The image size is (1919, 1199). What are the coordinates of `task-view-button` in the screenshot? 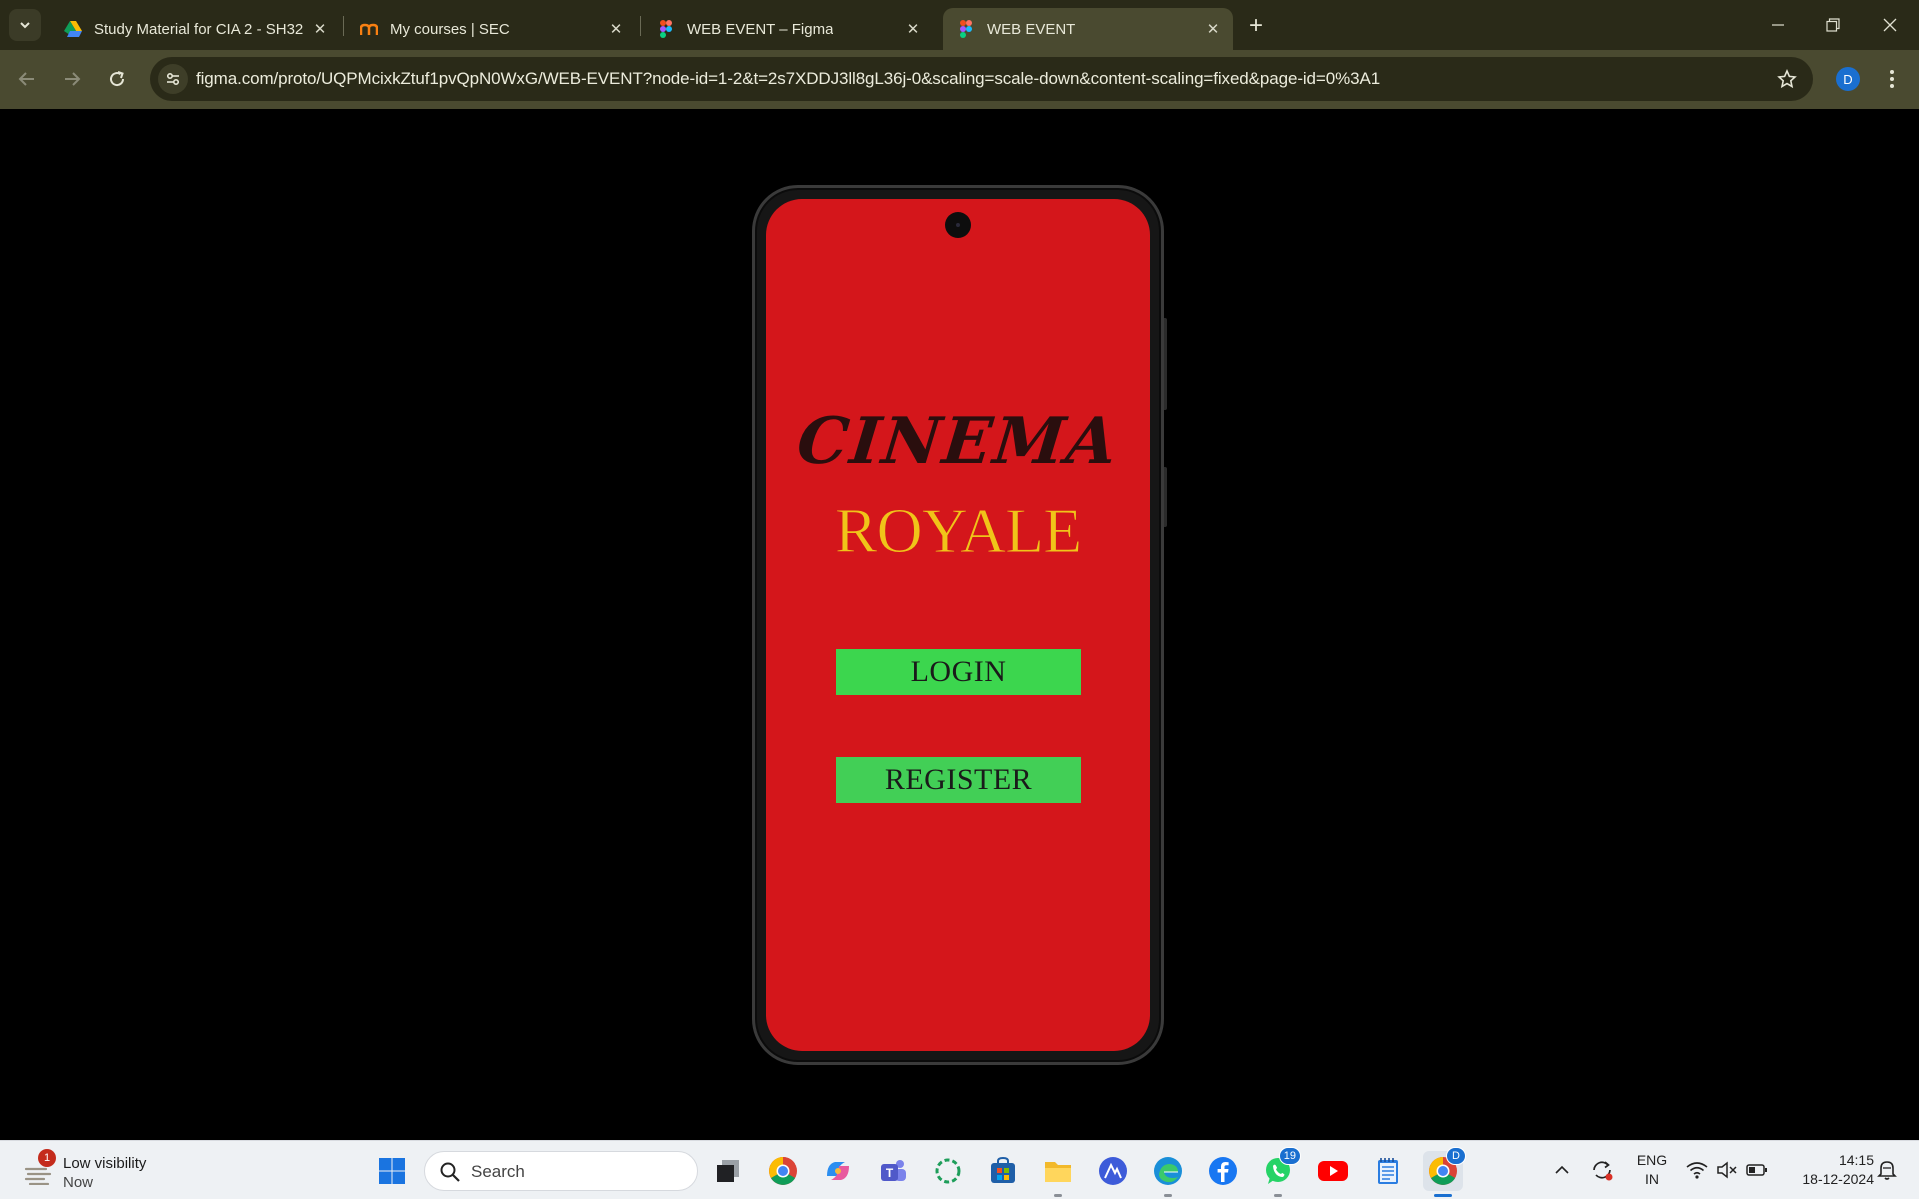 It's located at (728, 1171).